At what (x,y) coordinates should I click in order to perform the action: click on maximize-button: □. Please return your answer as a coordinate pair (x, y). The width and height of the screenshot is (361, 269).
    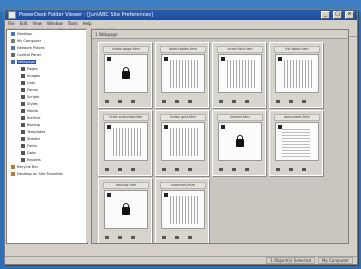
    Looking at the image, I should click on (337, 15).